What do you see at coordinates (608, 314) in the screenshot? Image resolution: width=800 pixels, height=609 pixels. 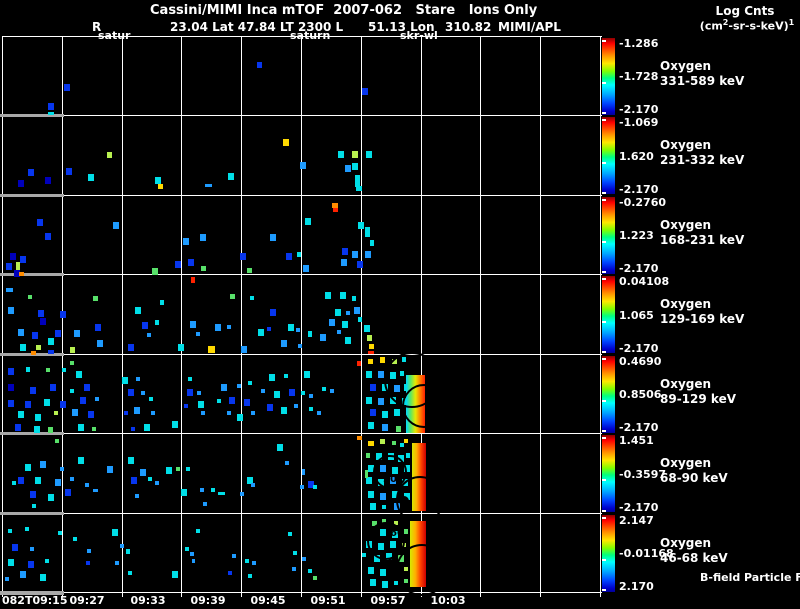 I see `colorbar` at bounding box center [608, 314].